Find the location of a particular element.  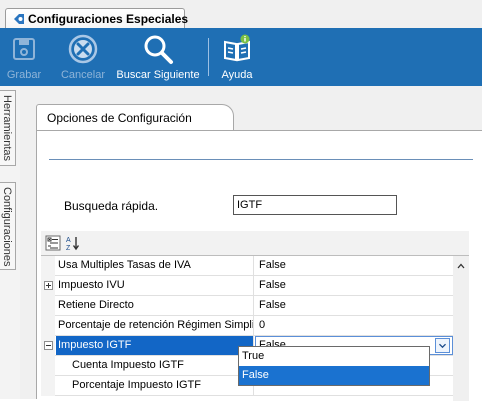

help-book-icon is located at coordinates (237, 48).